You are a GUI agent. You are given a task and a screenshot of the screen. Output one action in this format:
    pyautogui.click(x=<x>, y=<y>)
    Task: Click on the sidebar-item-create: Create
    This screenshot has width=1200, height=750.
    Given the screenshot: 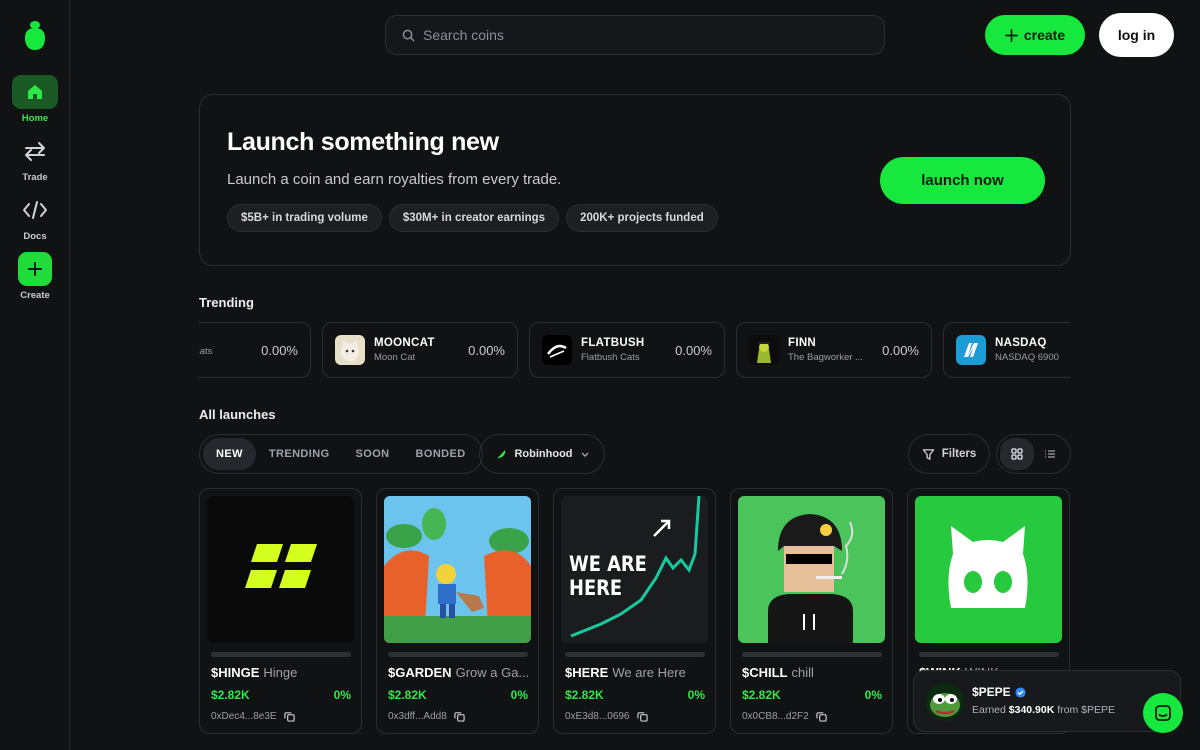 What is the action you would take?
    pyautogui.click(x=35, y=276)
    